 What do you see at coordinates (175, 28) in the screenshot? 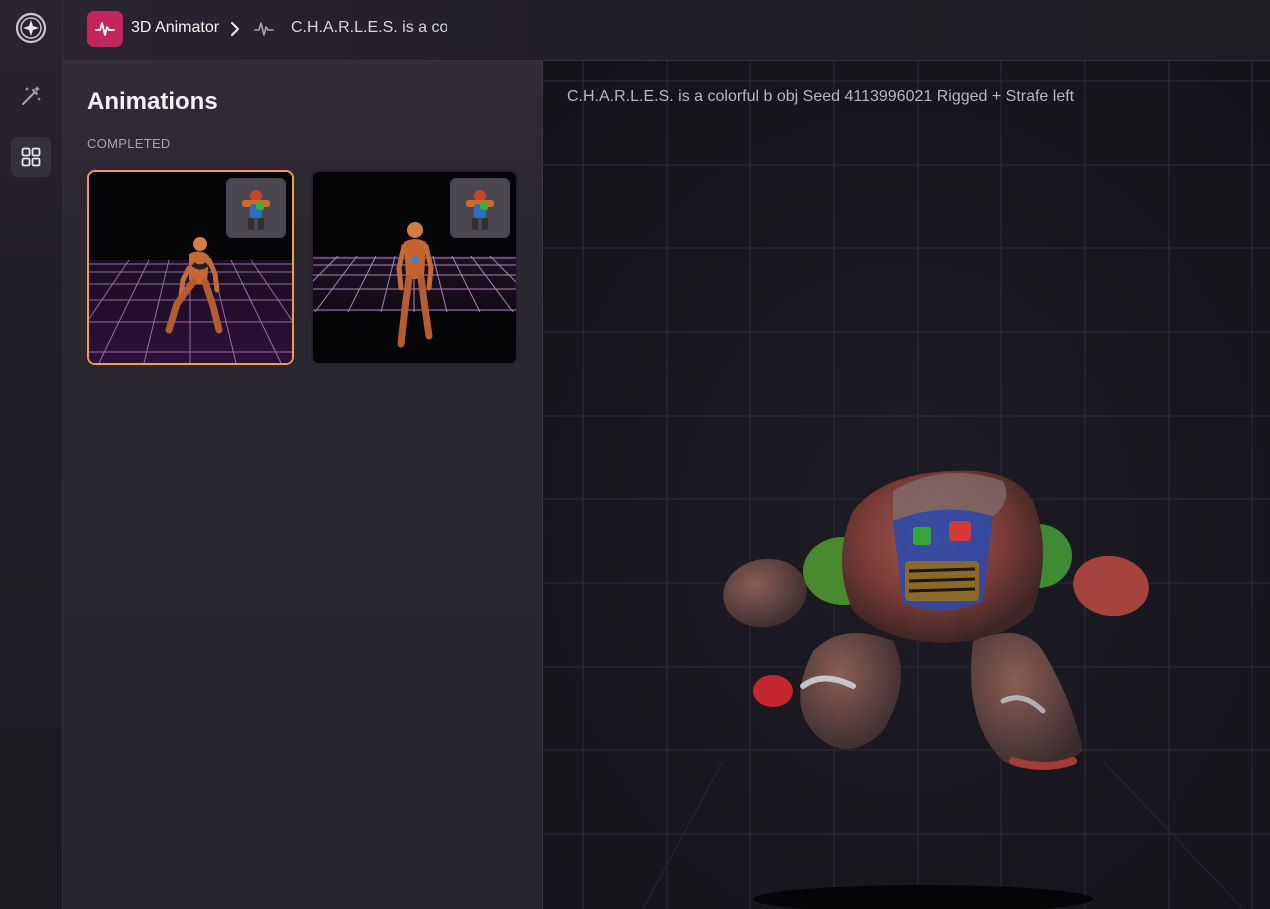
I see `app-title: 3D Animator` at bounding box center [175, 28].